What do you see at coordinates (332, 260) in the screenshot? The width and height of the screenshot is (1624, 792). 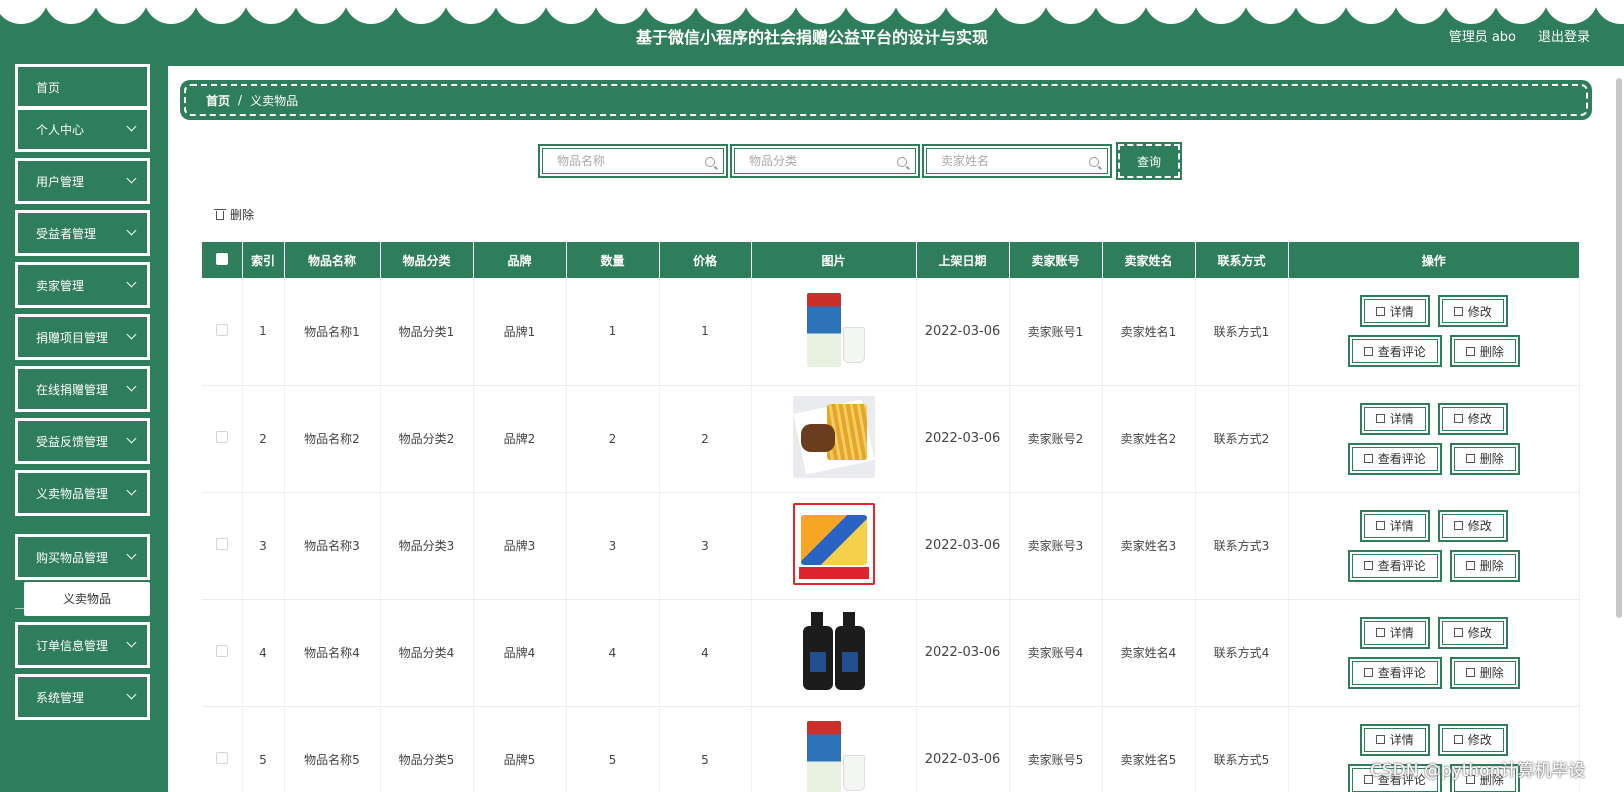 I see `column-header: 物品名称` at bounding box center [332, 260].